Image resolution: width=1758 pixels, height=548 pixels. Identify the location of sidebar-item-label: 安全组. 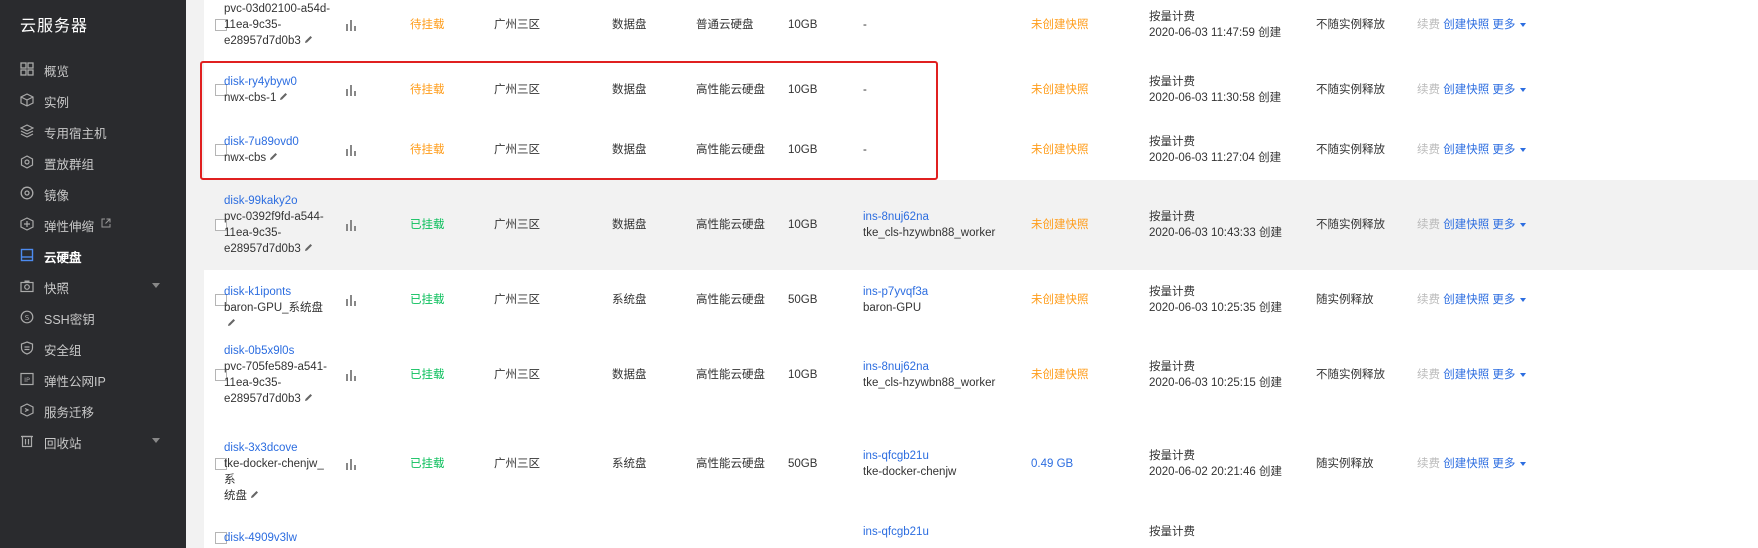
(63, 351).